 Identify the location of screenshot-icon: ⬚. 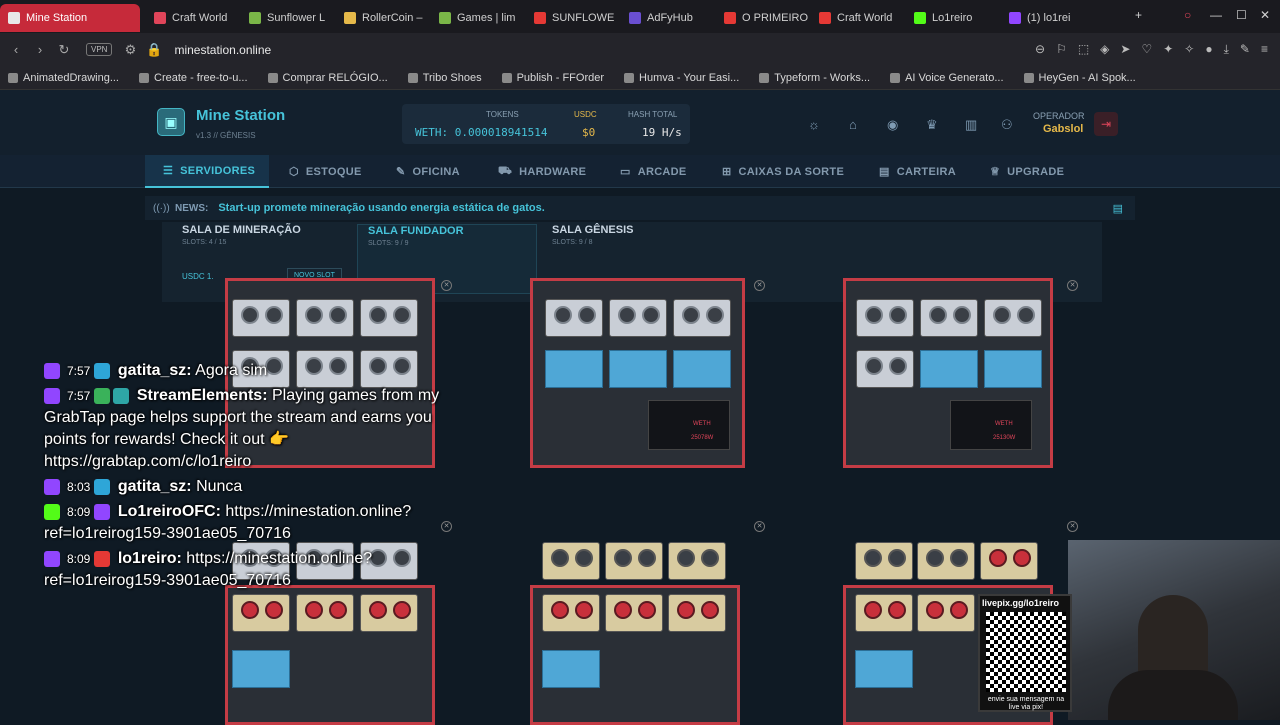
(1083, 49).